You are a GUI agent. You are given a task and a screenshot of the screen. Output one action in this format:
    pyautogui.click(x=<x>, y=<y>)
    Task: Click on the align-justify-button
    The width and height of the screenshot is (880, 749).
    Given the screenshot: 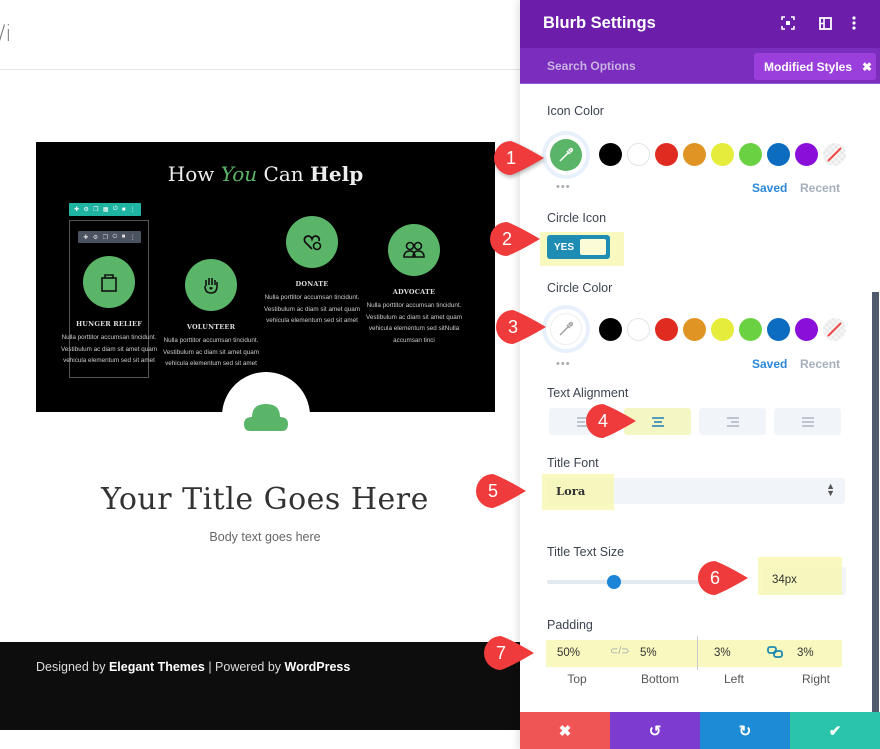 What is the action you would take?
    pyautogui.click(x=807, y=421)
    